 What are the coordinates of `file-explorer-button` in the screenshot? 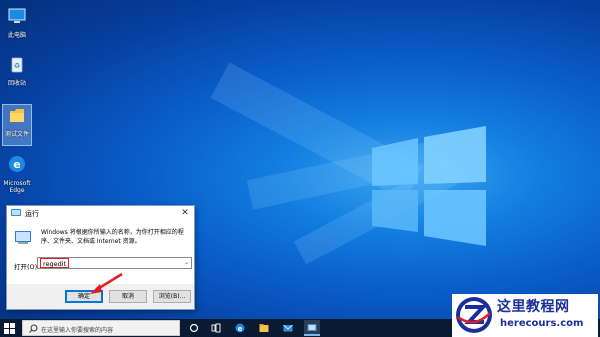 It's located at (264, 328).